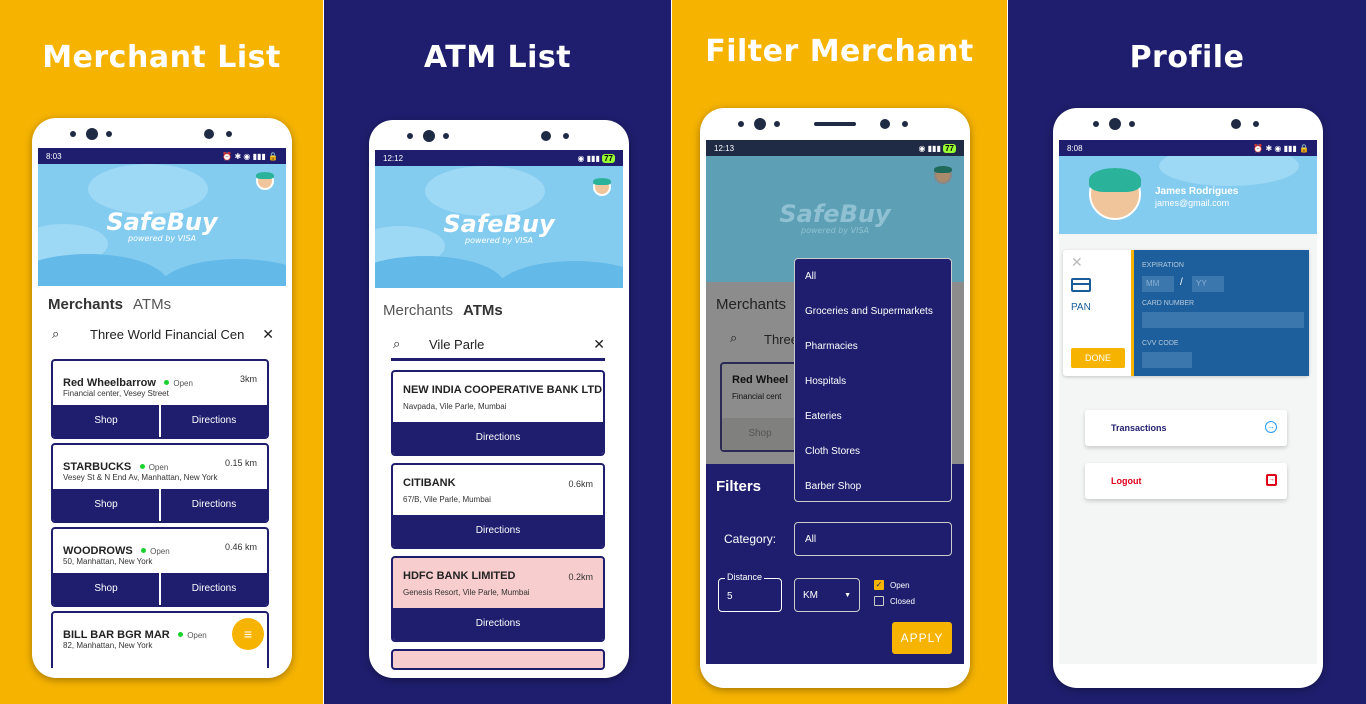  Describe the element at coordinates (1160, 343) in the screenshot. I see `cvv-label: CVV CODE` at that location.